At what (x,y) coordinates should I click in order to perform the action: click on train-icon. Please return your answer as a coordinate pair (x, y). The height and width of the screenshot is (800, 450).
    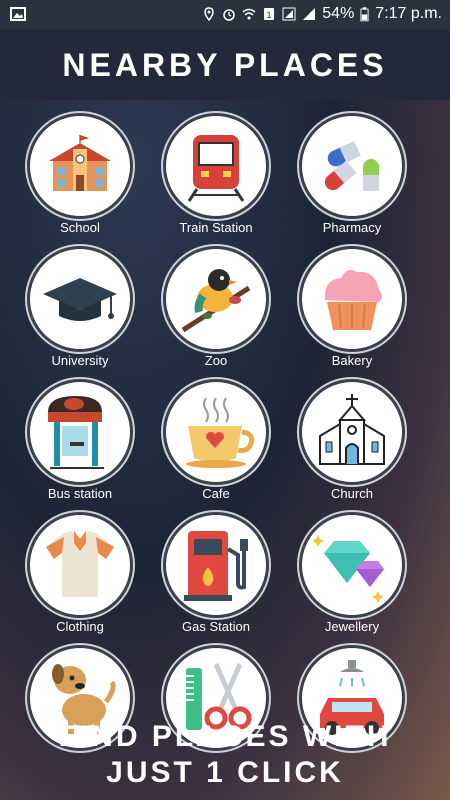
    Looking at the image, I should click on (216, 166).